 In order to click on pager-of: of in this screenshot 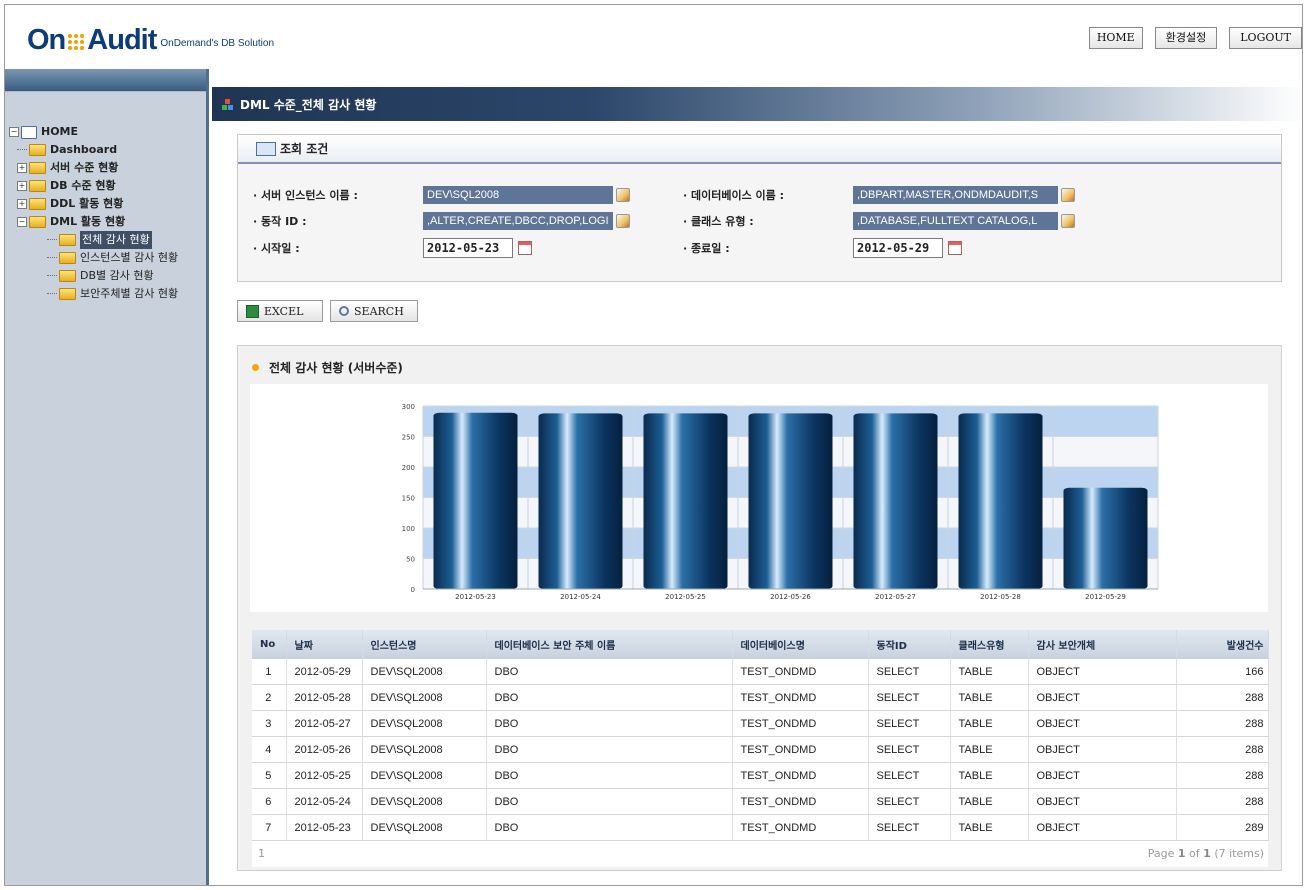, I will do `click(1194, 853)`.